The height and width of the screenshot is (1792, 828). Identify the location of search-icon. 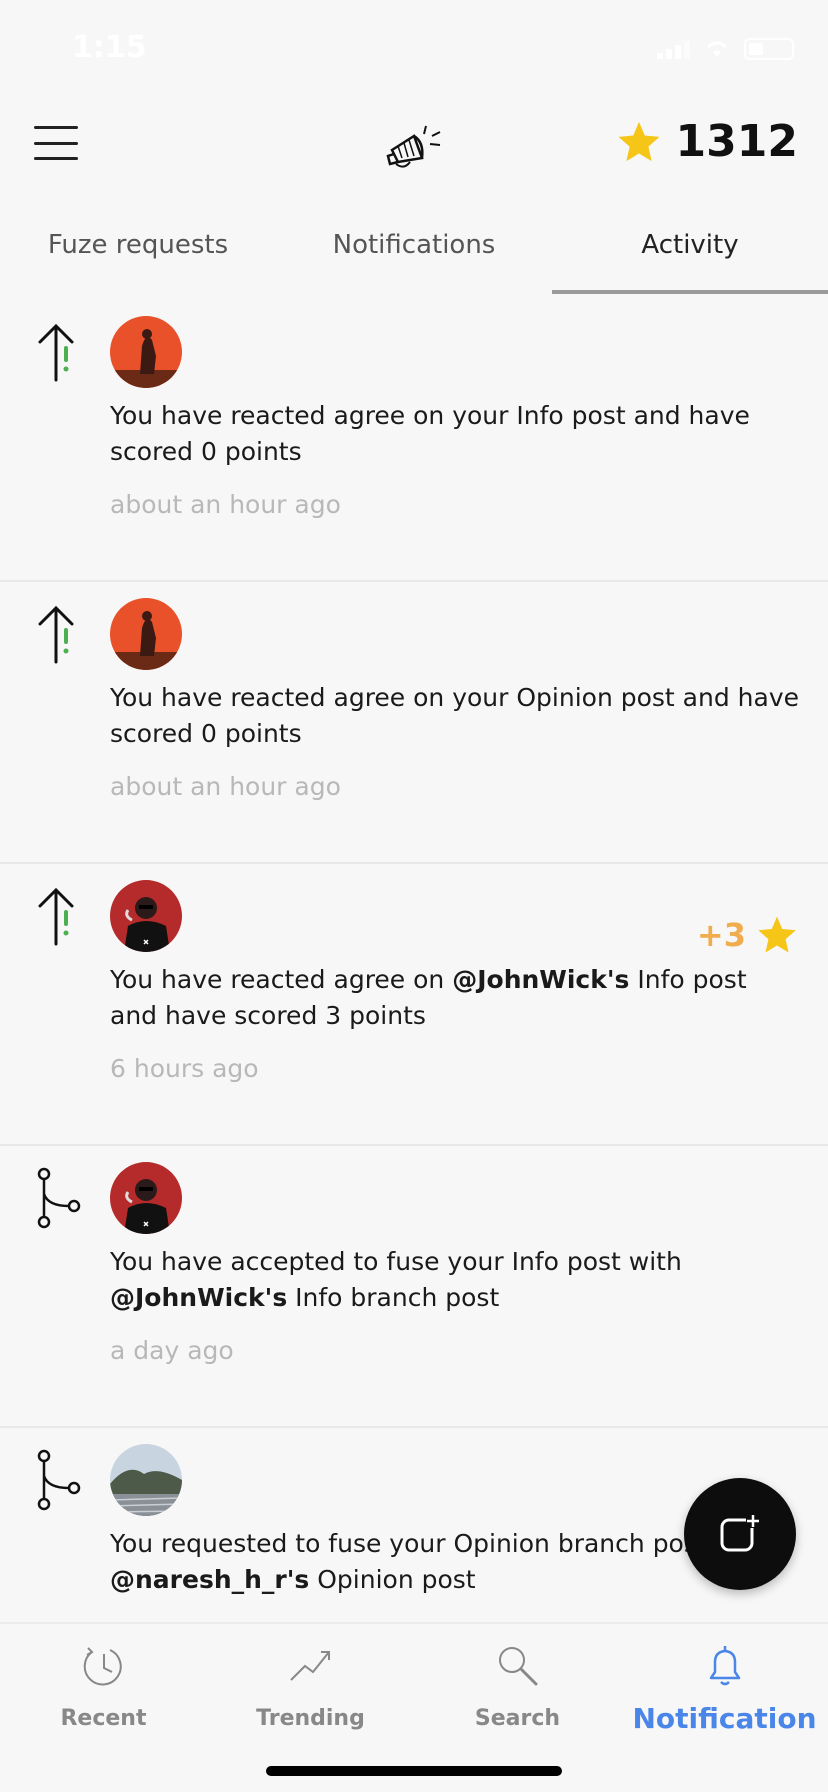
(517, 1666).